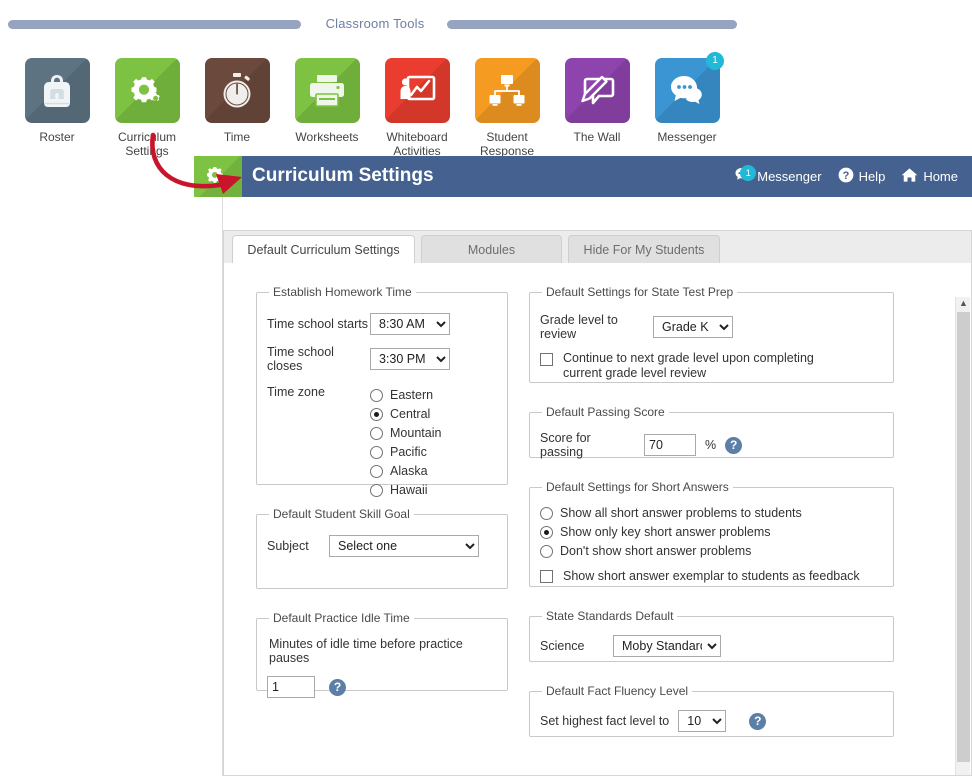 The image size is (972, 776). I want to click on radio-timezone-mountain: Mountain, so click(405, 433).